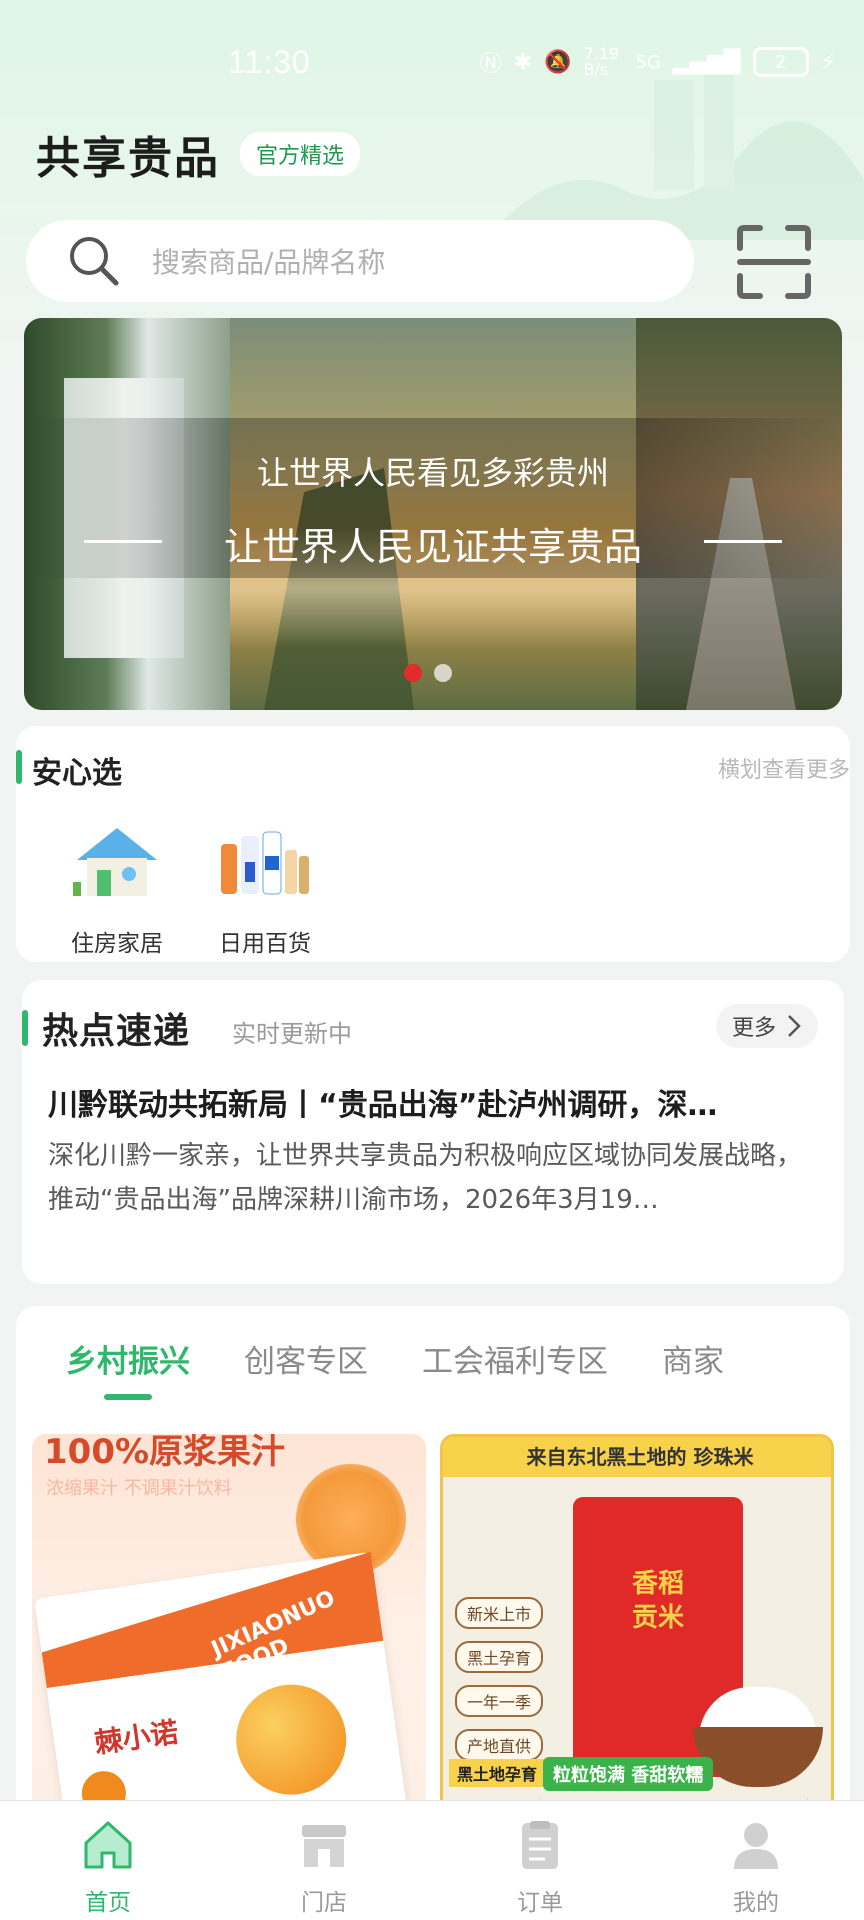  What do you see at coordinates (116, 1031) in the screenshot?
I see `hot-news-title: 热点速递` at bounding box center [116, 1031].